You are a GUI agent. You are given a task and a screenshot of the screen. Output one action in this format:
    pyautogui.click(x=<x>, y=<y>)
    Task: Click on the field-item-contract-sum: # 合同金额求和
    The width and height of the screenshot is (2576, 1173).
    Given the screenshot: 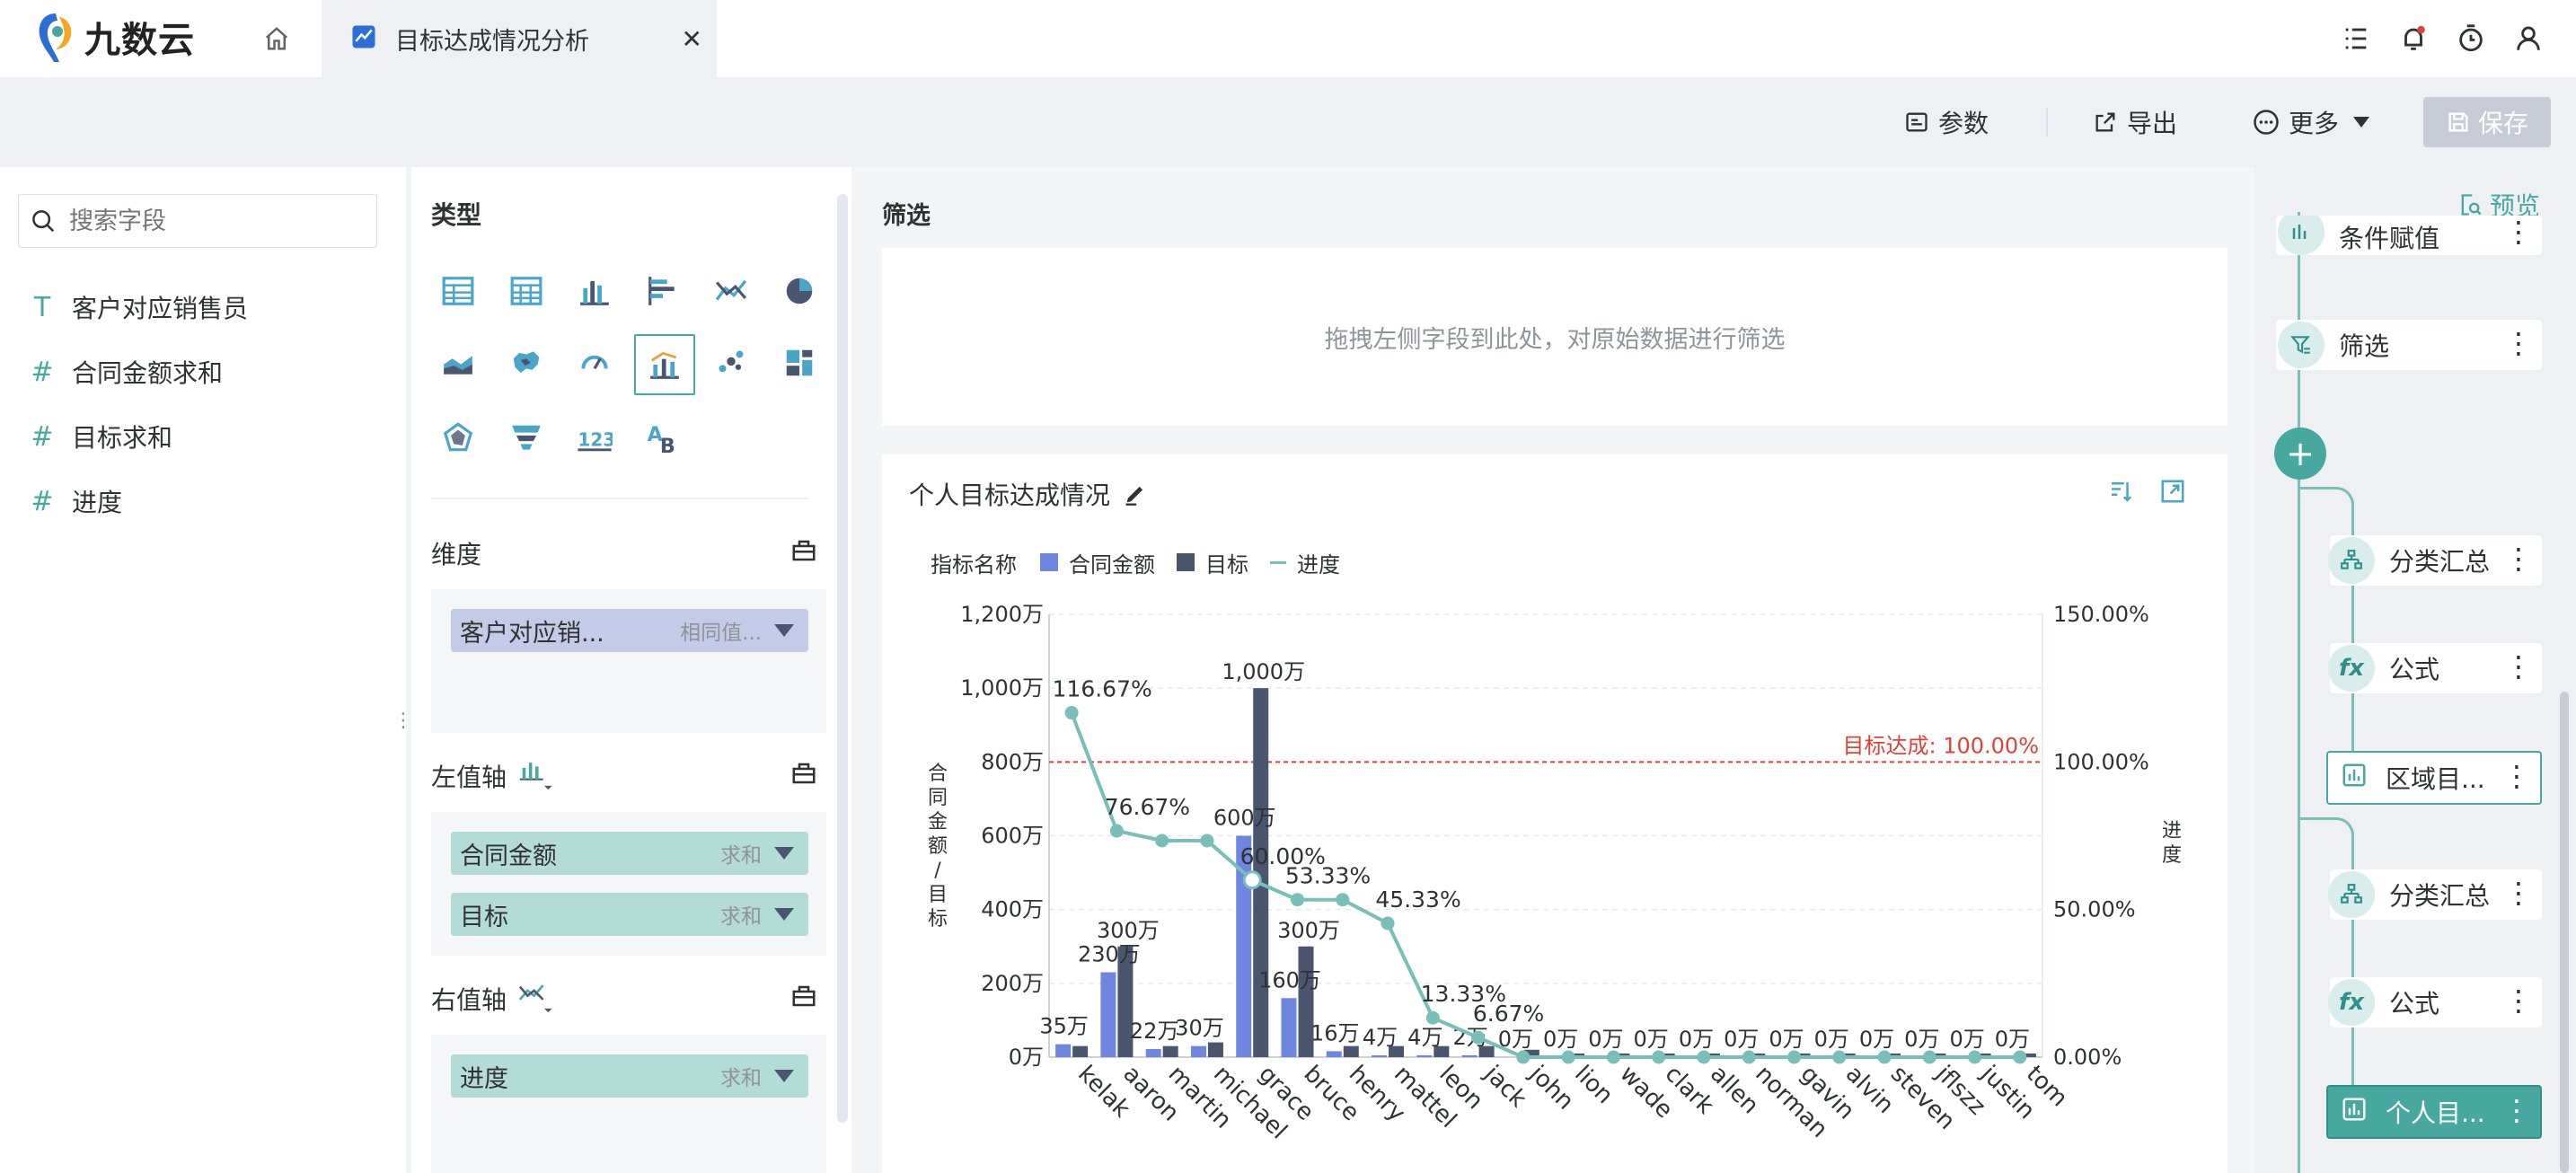 What is the action you would take?
    pyautogui.click(x=125, y=371)
    